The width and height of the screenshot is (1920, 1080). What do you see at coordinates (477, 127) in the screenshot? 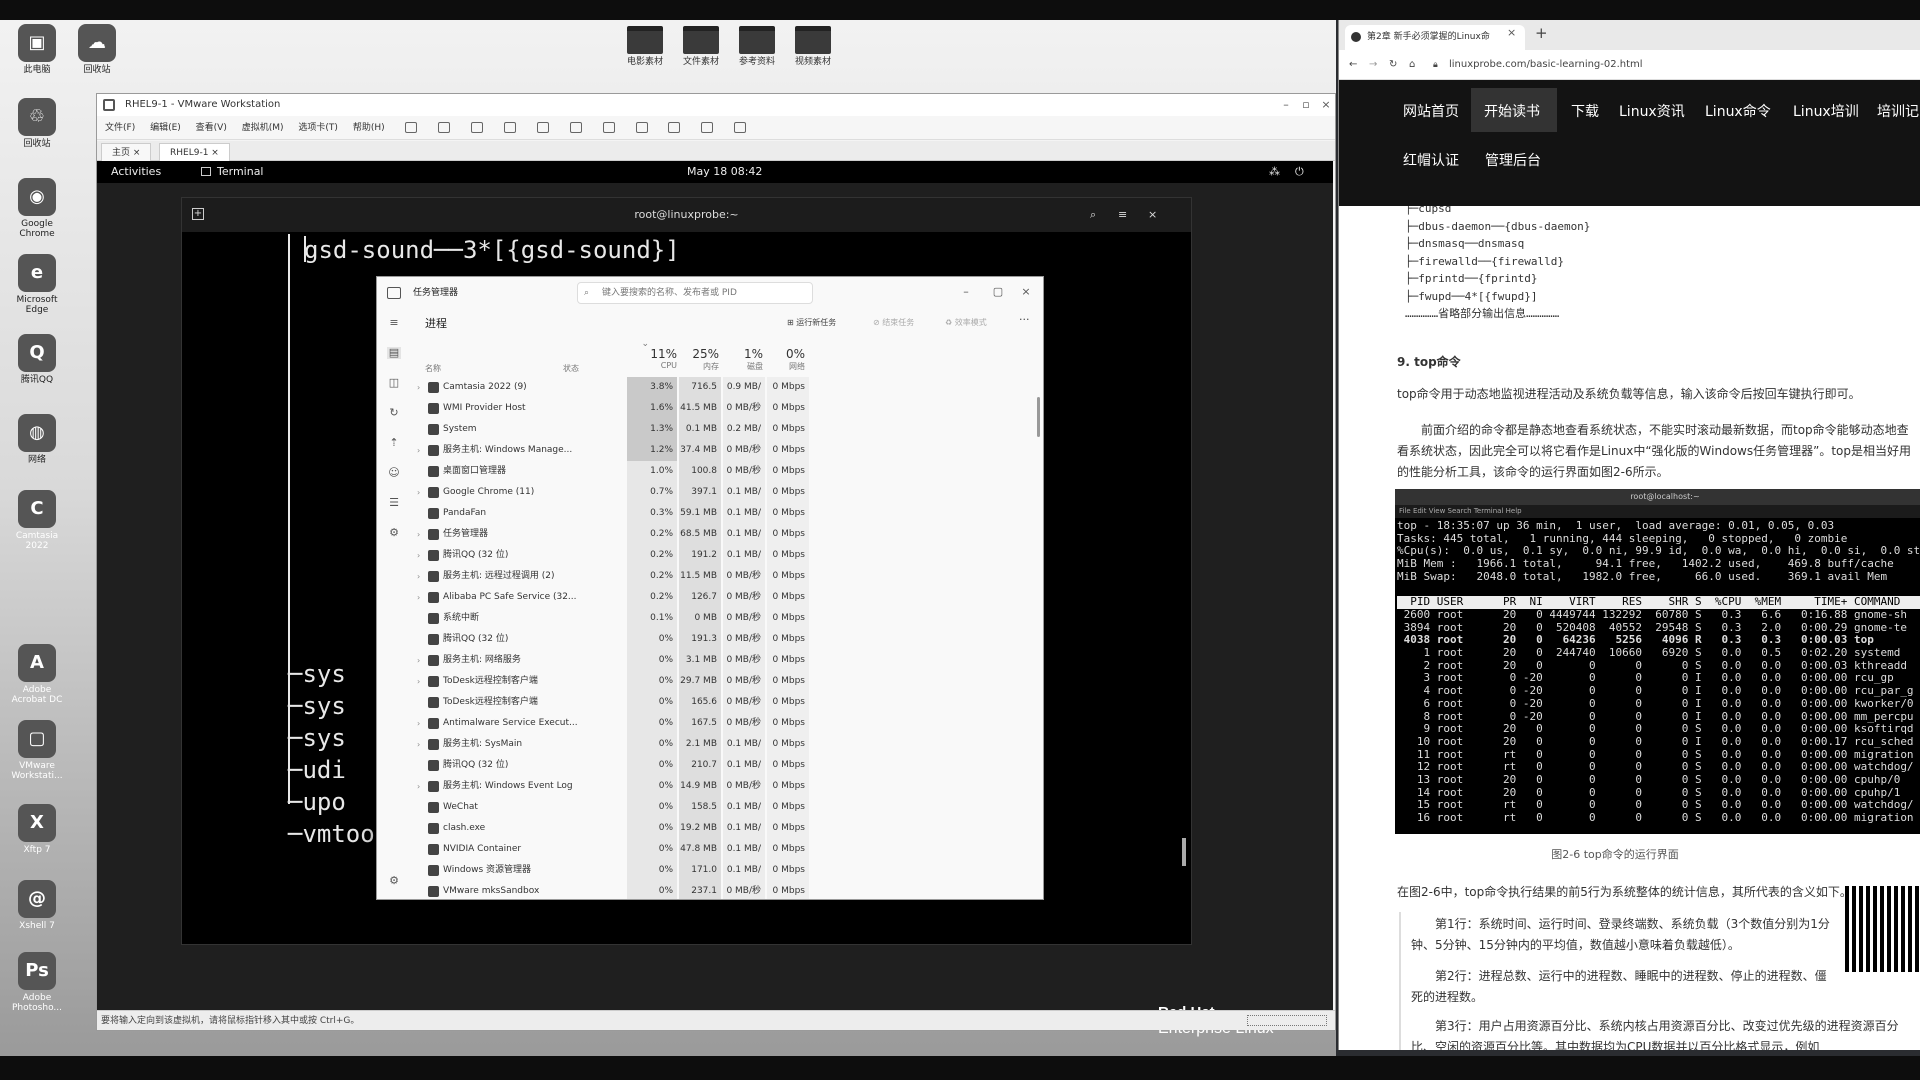
I see `snapshot-icon` at bounding box center [477, 127].